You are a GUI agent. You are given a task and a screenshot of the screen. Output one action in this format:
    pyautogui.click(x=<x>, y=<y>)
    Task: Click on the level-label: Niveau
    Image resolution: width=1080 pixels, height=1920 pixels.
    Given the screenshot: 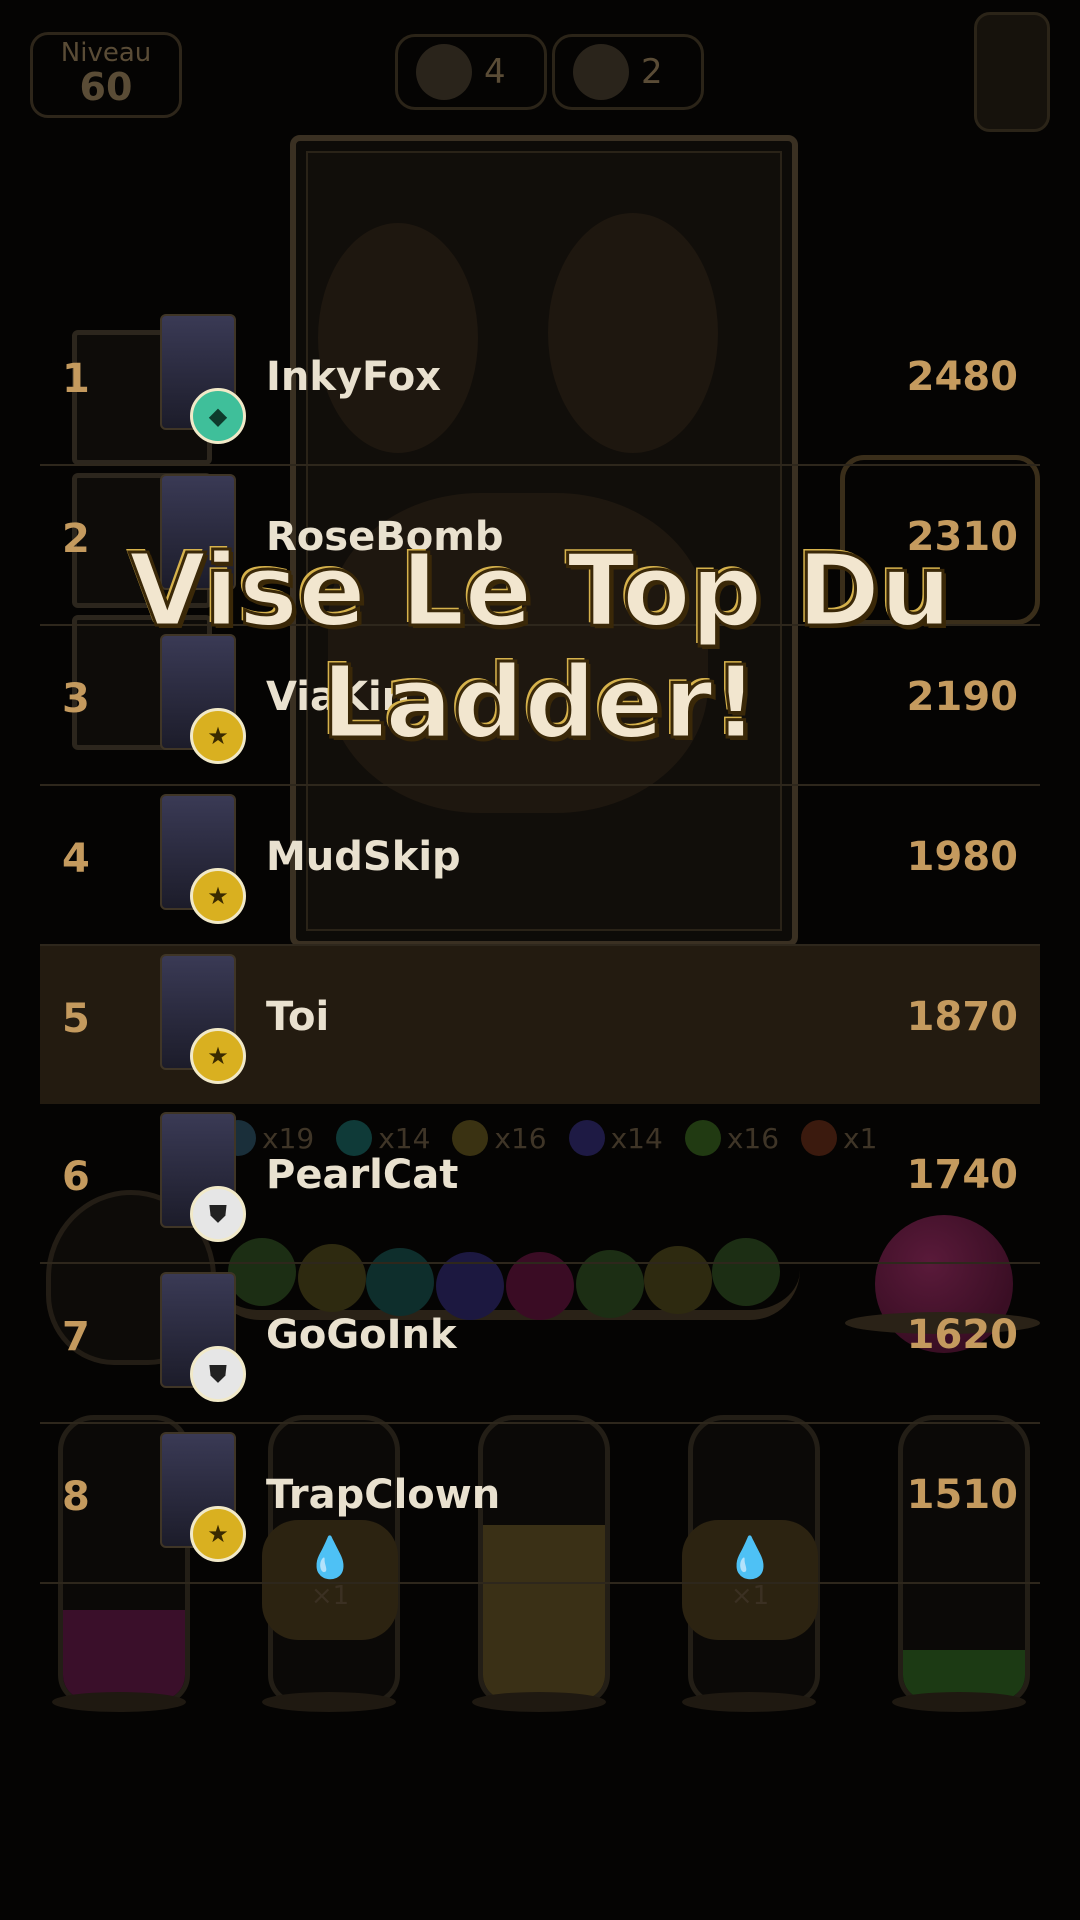 What is the action you would take?
    pyautogui.click(x=106, y=53)
    